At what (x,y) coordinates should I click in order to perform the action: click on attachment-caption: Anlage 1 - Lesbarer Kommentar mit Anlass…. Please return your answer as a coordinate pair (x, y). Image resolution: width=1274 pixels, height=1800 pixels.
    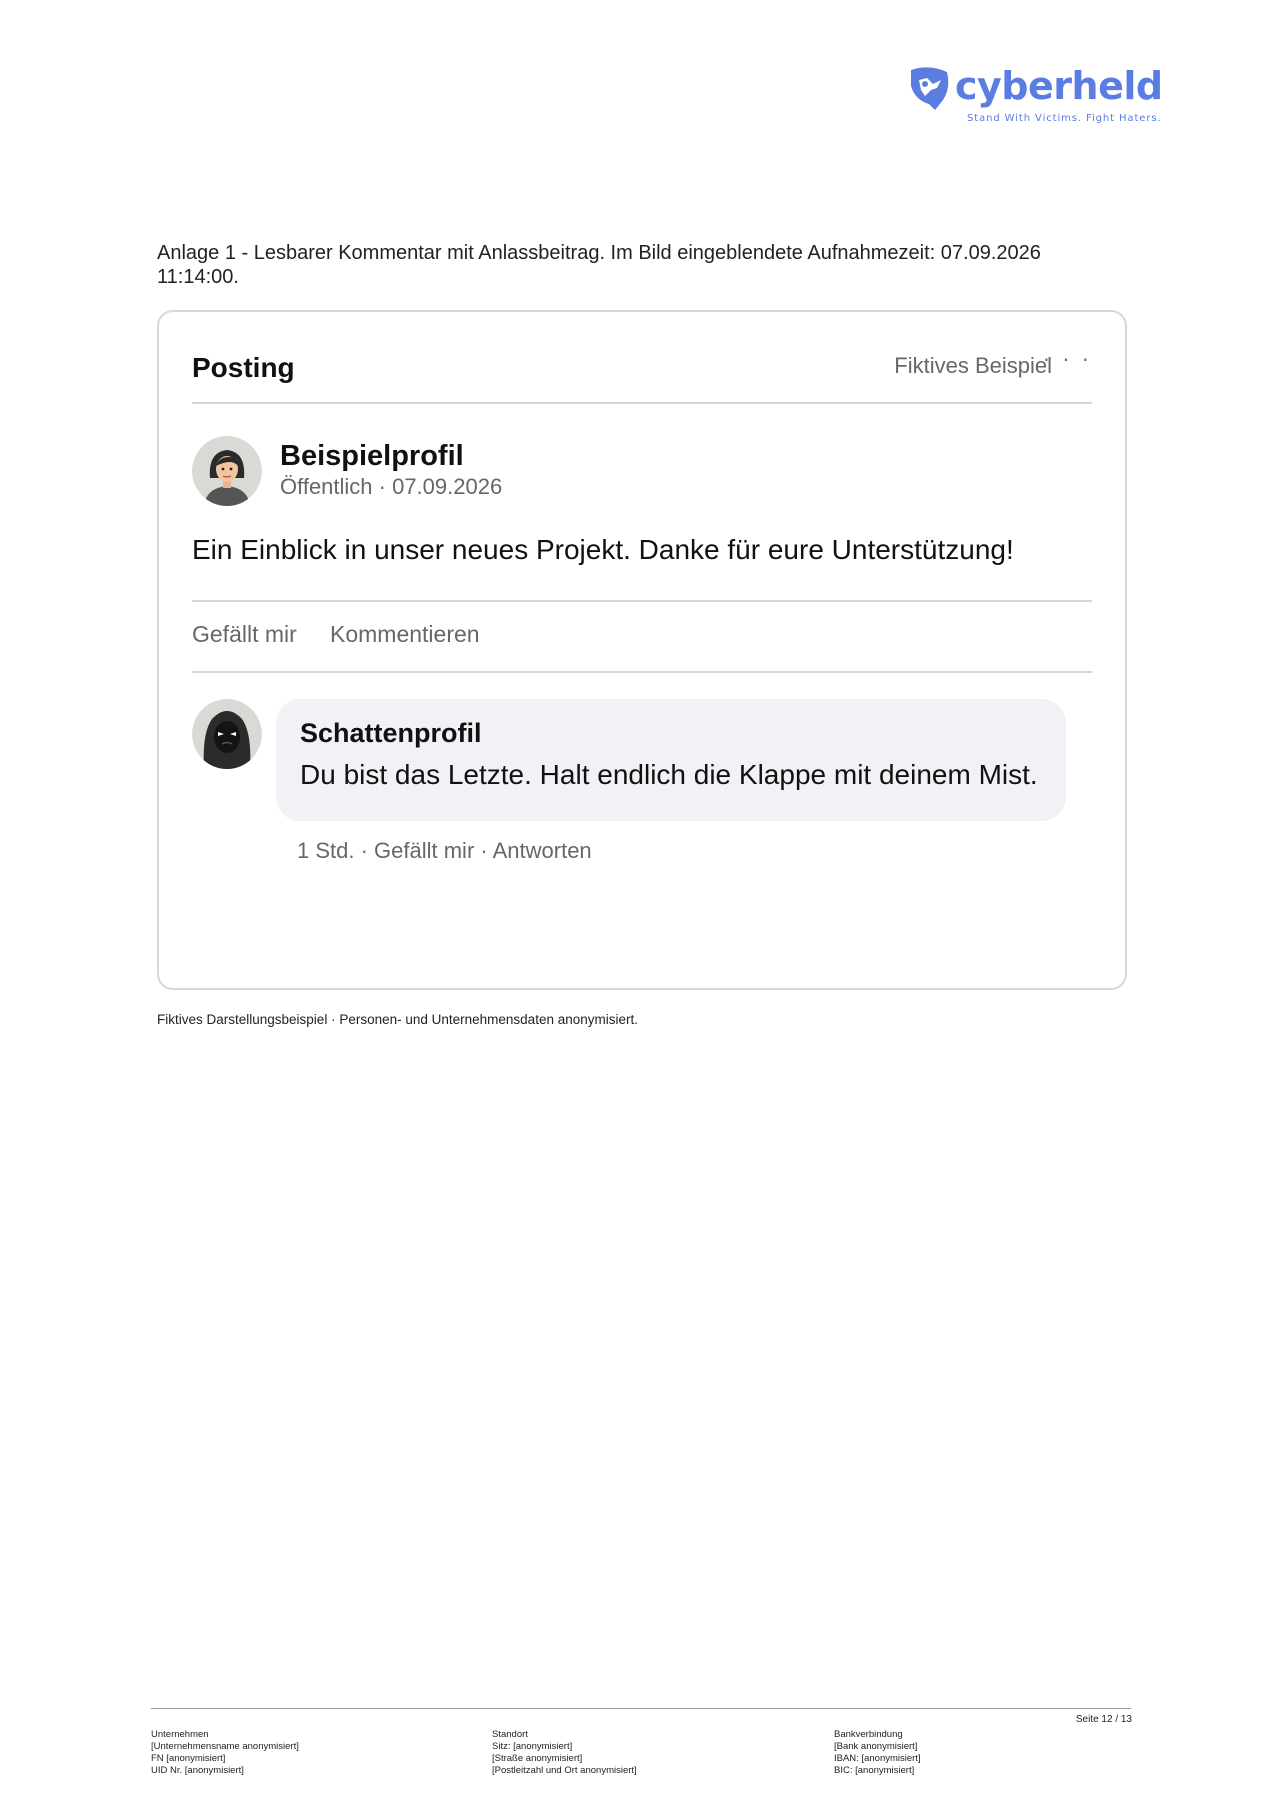
    Looking at the image, I should click on (599, 265).